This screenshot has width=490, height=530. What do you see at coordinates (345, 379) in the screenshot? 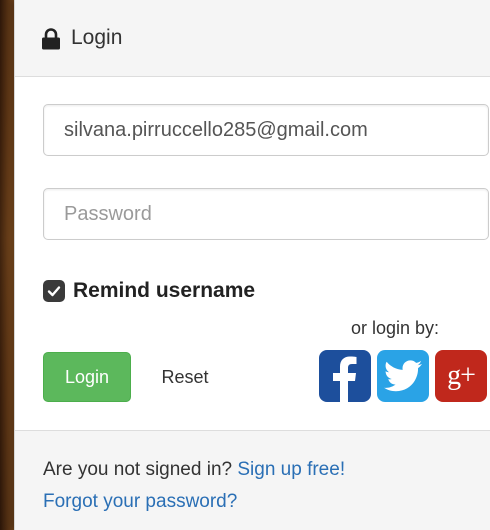
I see `facebook-icon` at bounding box center [345, 379].